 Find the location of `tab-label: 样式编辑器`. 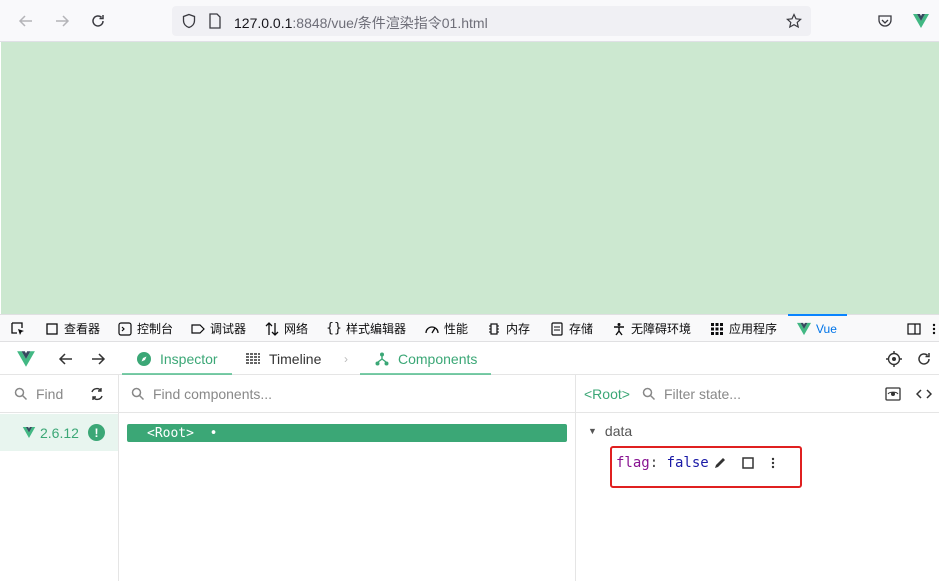

tab-label: 样式编辑器 is located at coordinates (376, 329).